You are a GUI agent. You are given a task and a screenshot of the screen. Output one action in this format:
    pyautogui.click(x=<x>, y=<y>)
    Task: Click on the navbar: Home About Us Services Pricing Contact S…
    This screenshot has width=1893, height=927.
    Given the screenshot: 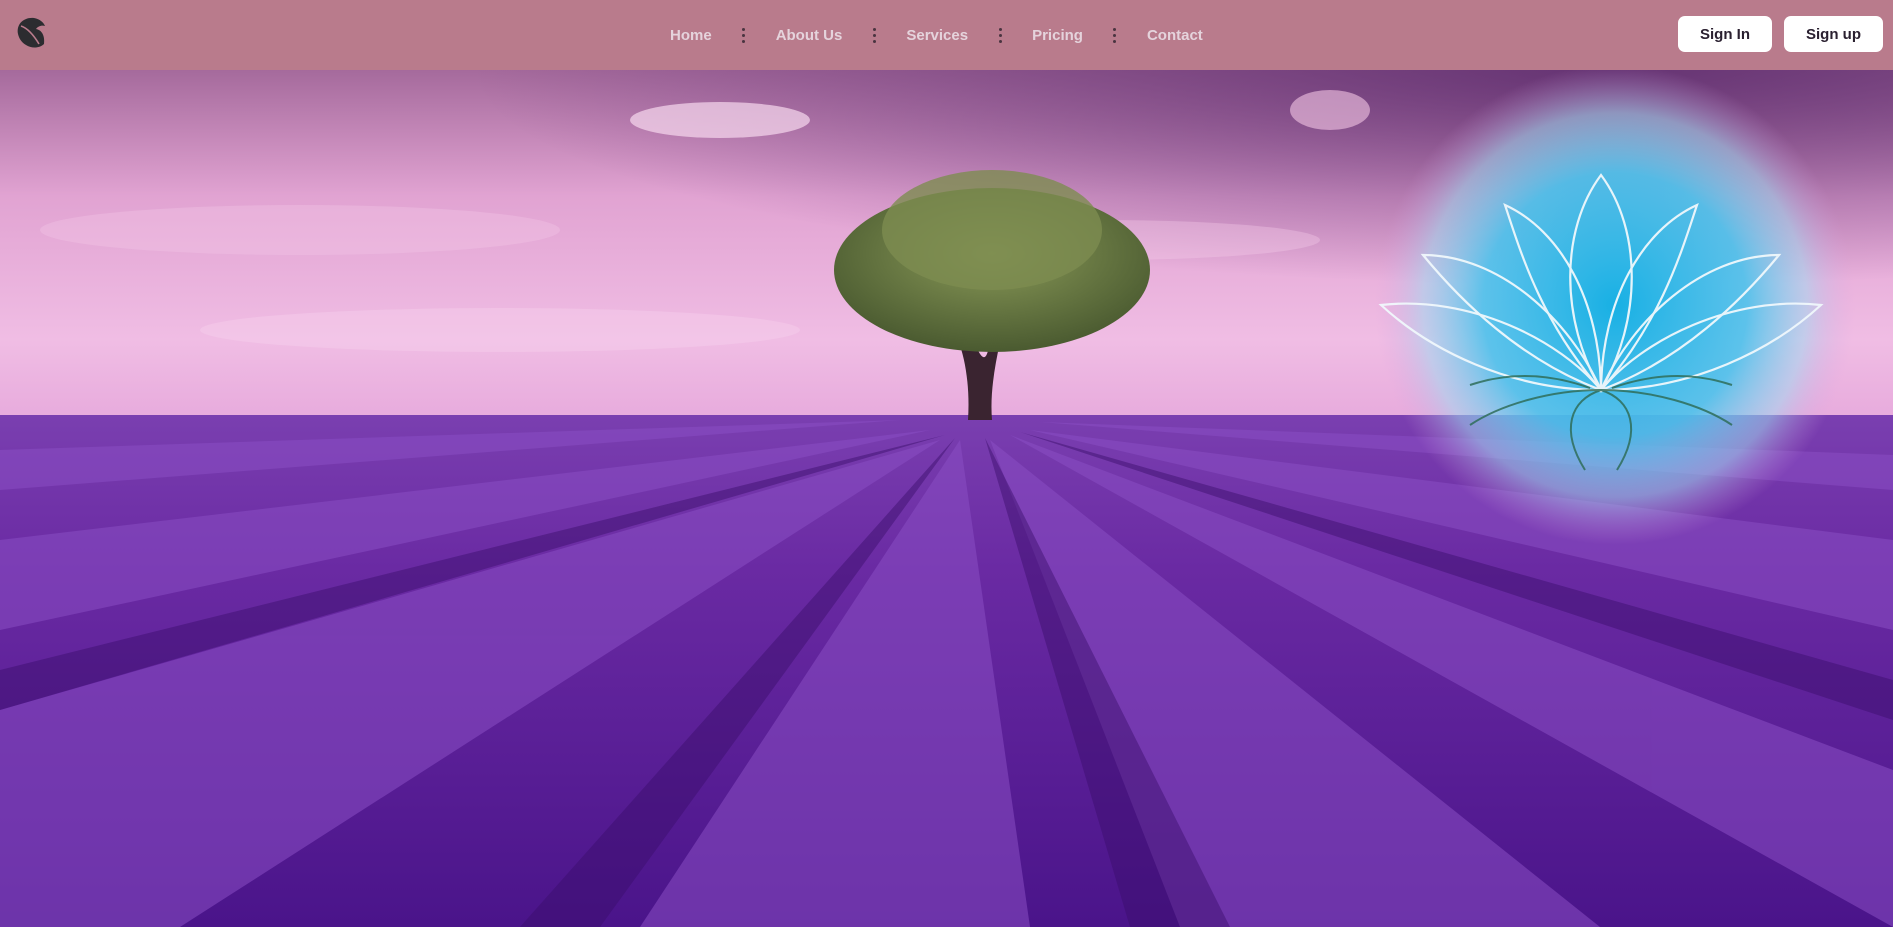 What is the action you would take?
    pyautogui.click(x=946, y=35)
    